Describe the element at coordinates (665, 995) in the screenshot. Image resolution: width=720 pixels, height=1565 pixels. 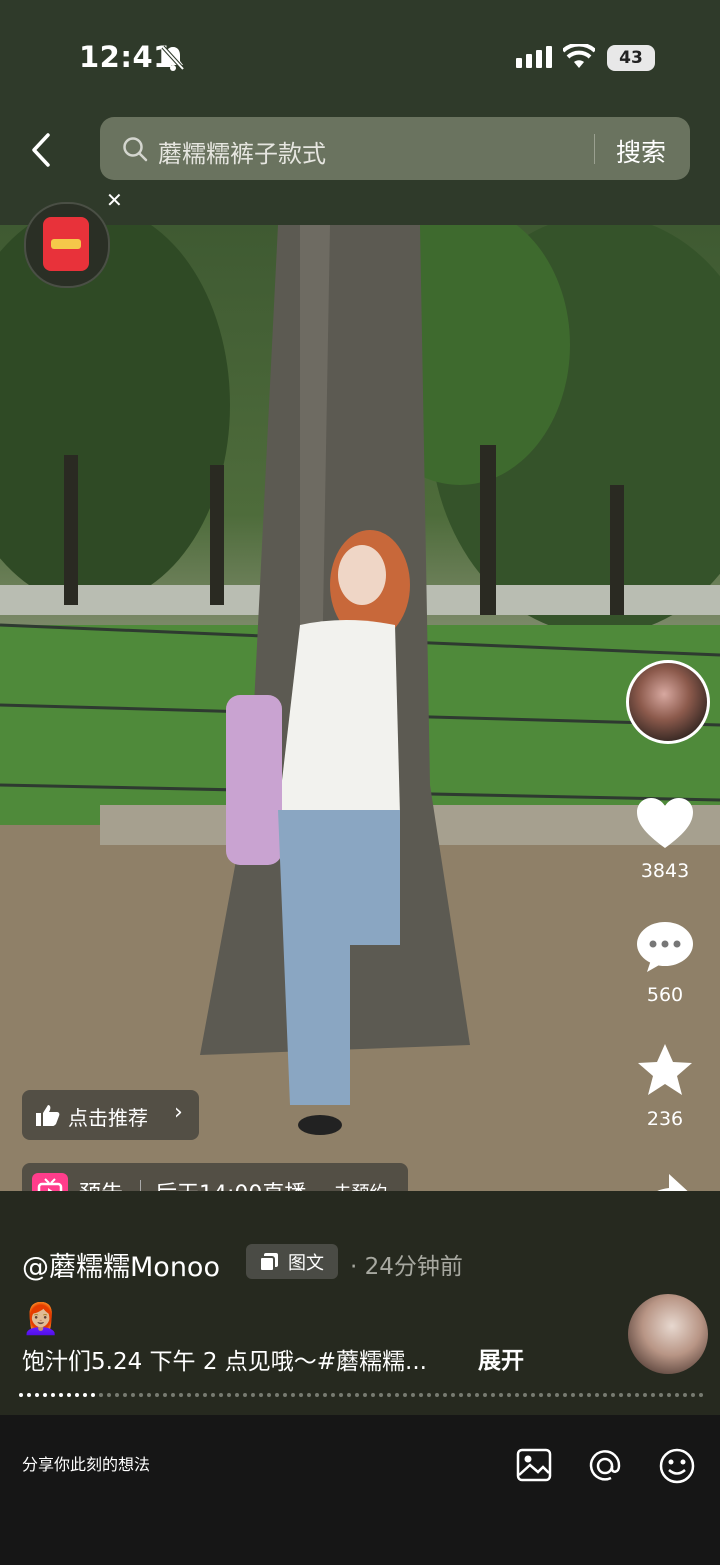
I see `comment-count: 560` at that location.